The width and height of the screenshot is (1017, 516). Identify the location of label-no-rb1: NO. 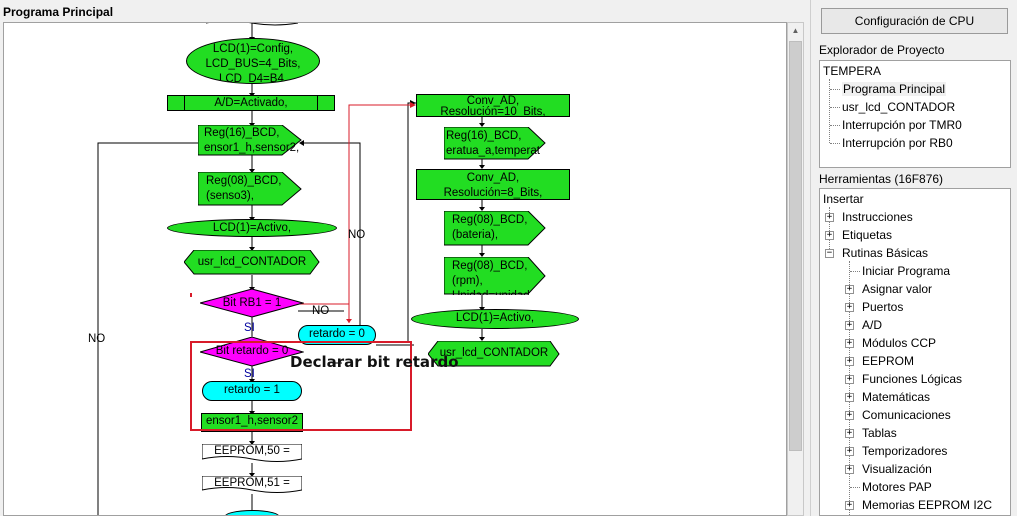
(321, 311).